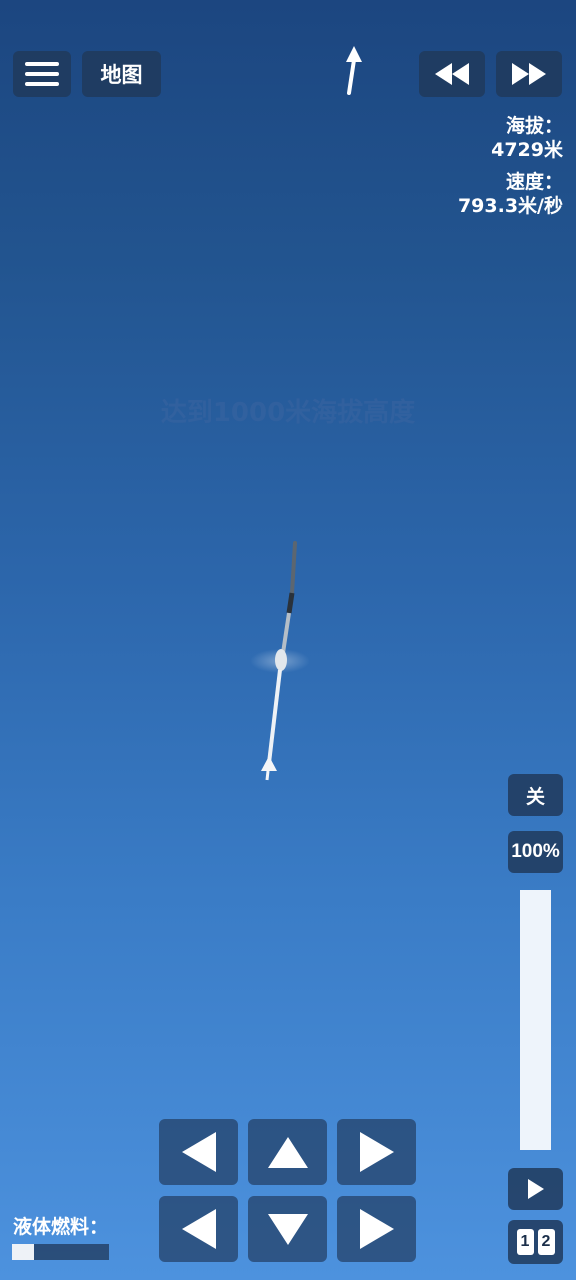 The height and width of the screenshot is (1280, 576). I want to click on rewind-button, so click(452, 74).